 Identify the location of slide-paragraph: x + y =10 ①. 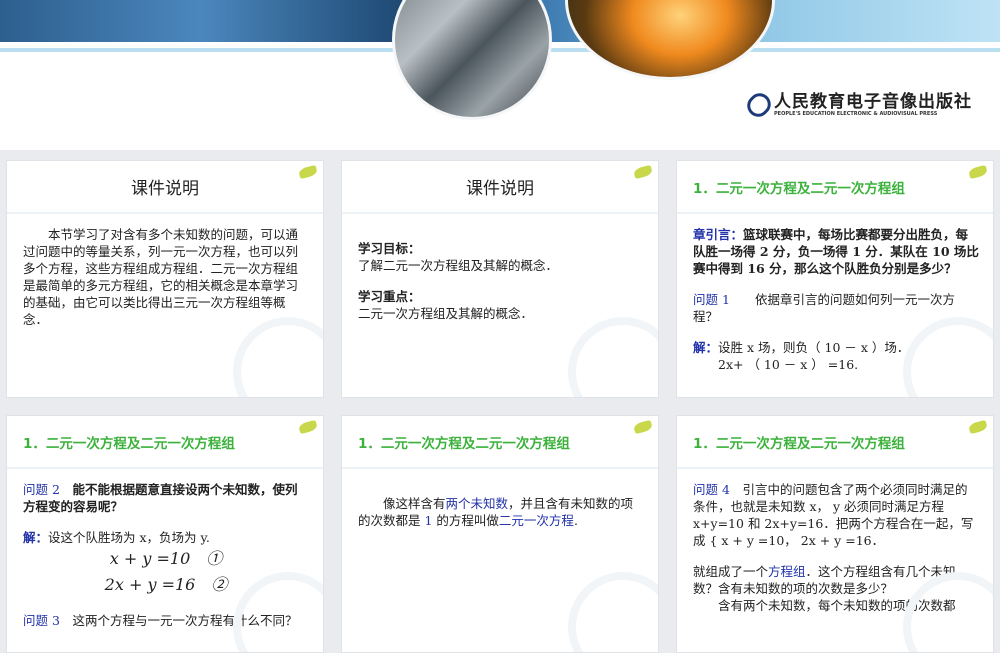
(166, 559).